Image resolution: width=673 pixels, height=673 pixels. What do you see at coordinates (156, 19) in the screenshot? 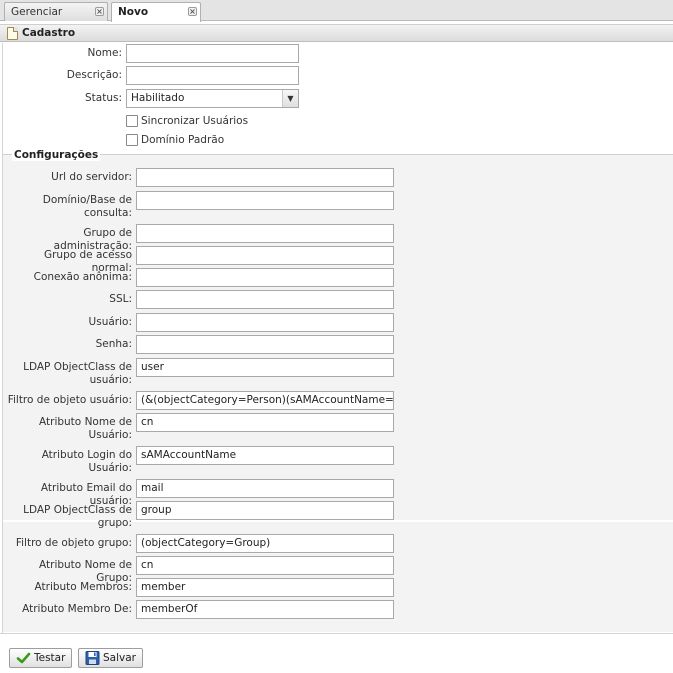
I see `tab-novo-dominio: Novo Domínio ×` at bounding box center [156, 19].